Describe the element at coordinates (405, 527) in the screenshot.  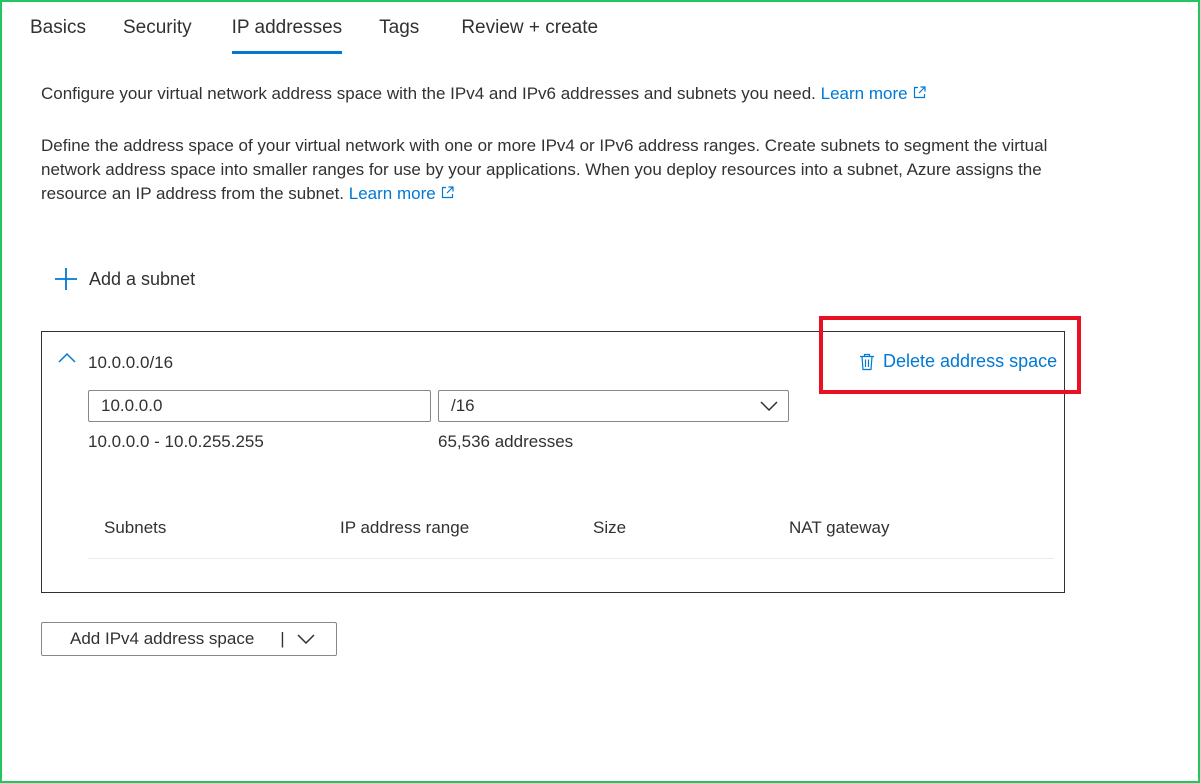
I see `column-header-ip-range: IP address range` at that location.